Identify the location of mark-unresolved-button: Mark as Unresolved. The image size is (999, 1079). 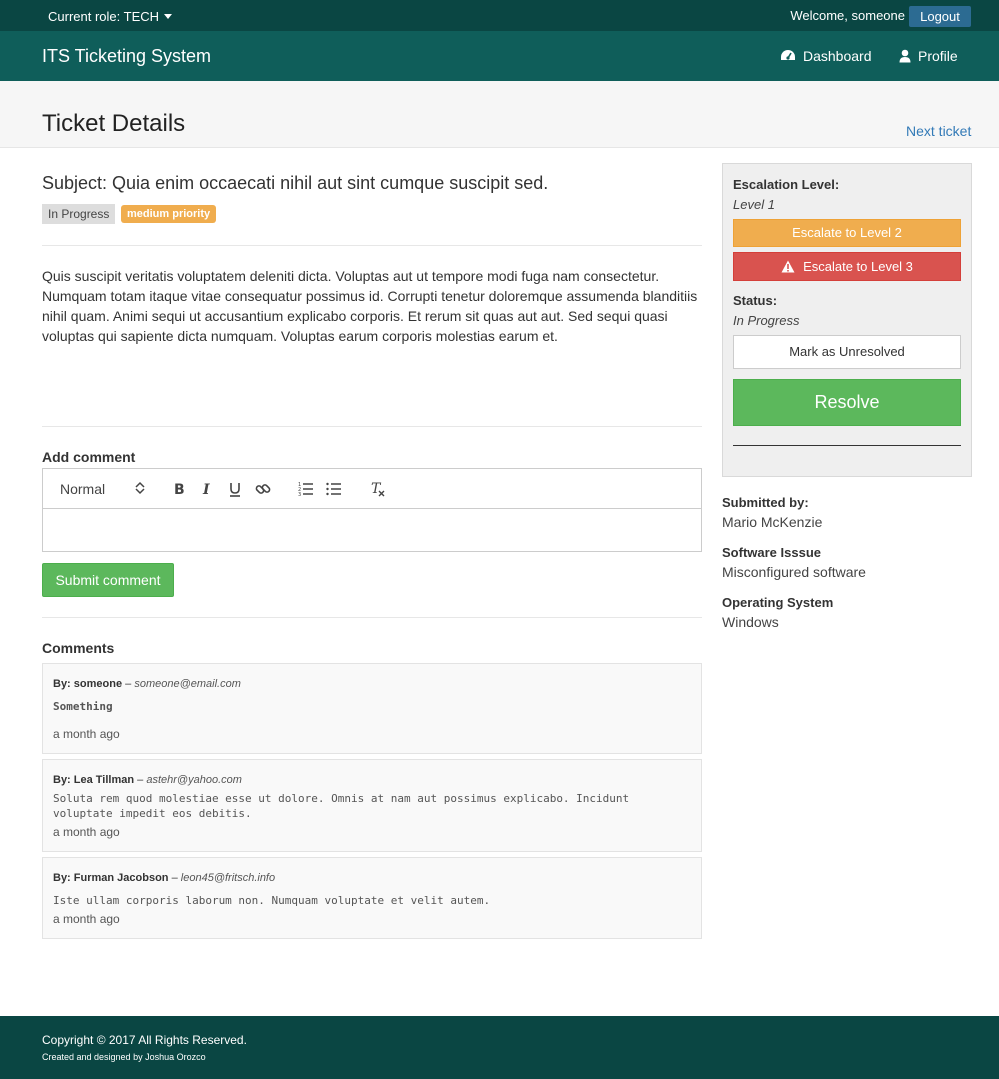
(847, 352).